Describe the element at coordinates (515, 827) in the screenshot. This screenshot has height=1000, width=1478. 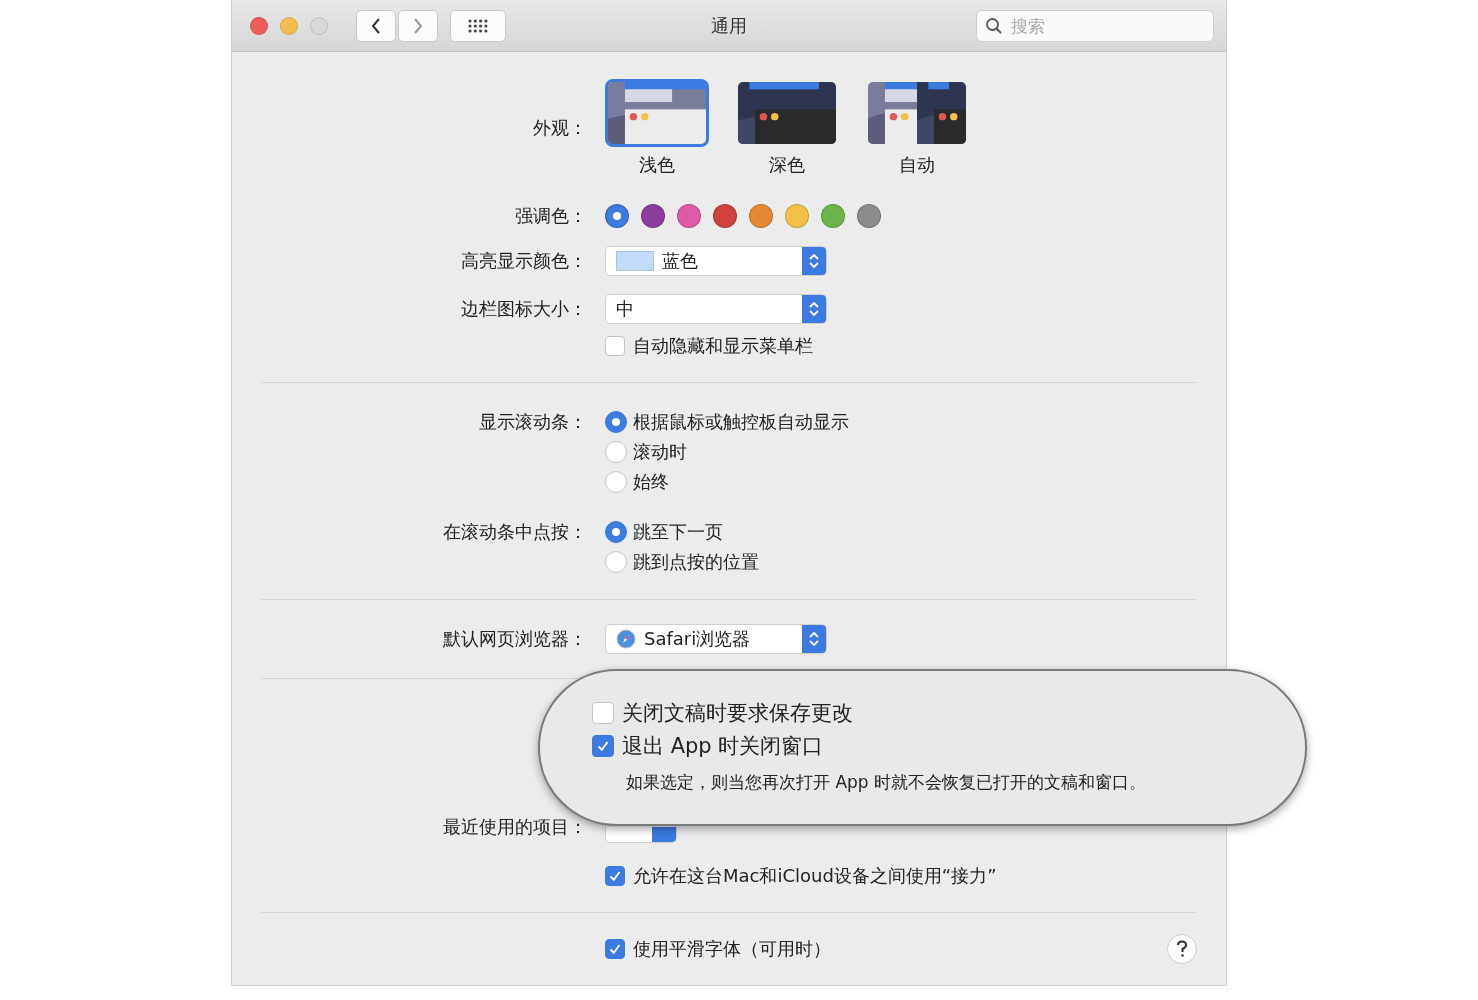
I see `field-label: 最近使用的项目：` at that location.